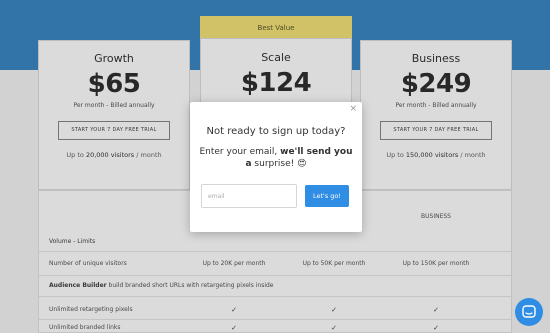 Image resolution: width=550 pixels, height=333 pixels. What do you see at coordinates (276, 131) in the screenshot?
I see `modal-title: Not ready to sign up today?` at bounding box center [276, 131].